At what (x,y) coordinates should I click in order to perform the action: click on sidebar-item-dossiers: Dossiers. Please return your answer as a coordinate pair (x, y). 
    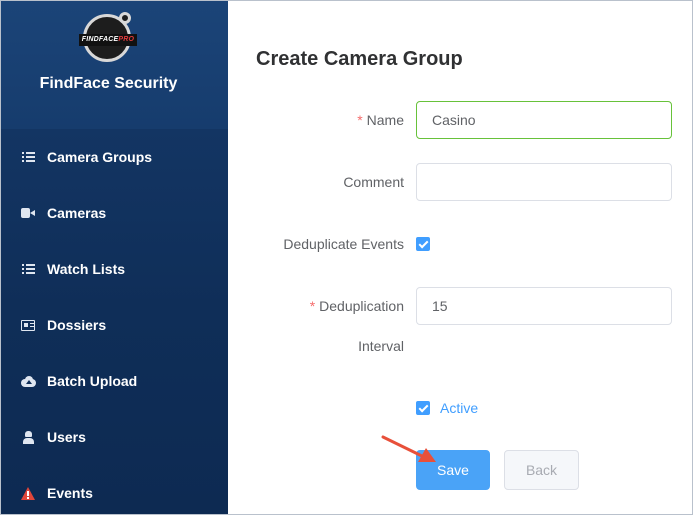
    Looking at the image, I should click on (114, 325).